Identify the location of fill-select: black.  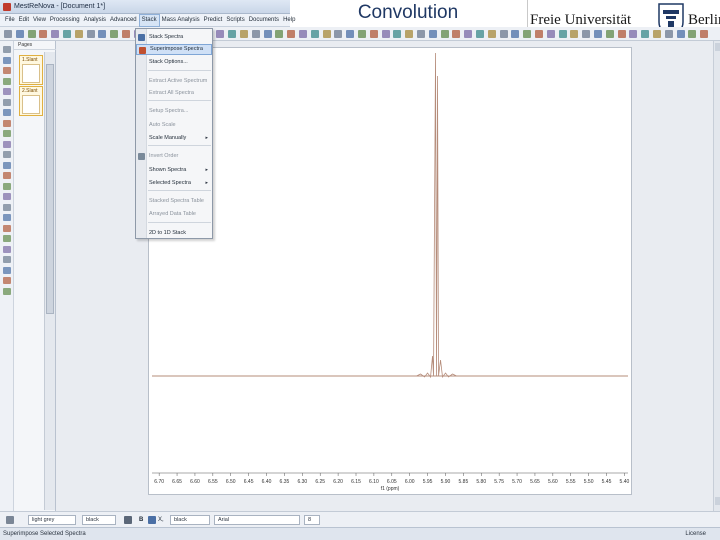
(190, 520).